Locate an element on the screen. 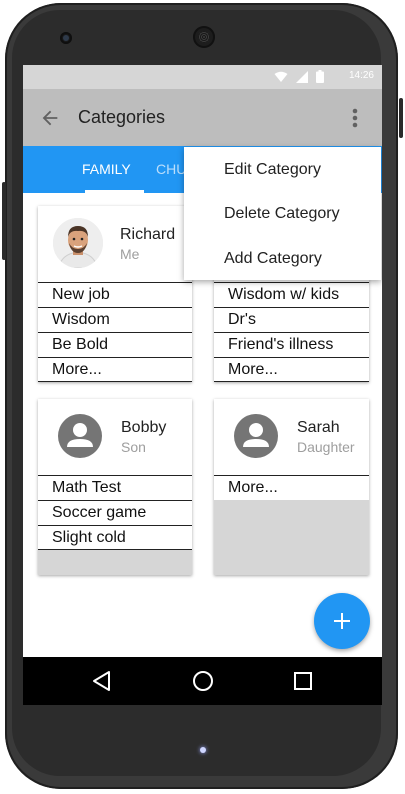  menu-item-edit-category: Edit Category is located at coordinates (282, 169).